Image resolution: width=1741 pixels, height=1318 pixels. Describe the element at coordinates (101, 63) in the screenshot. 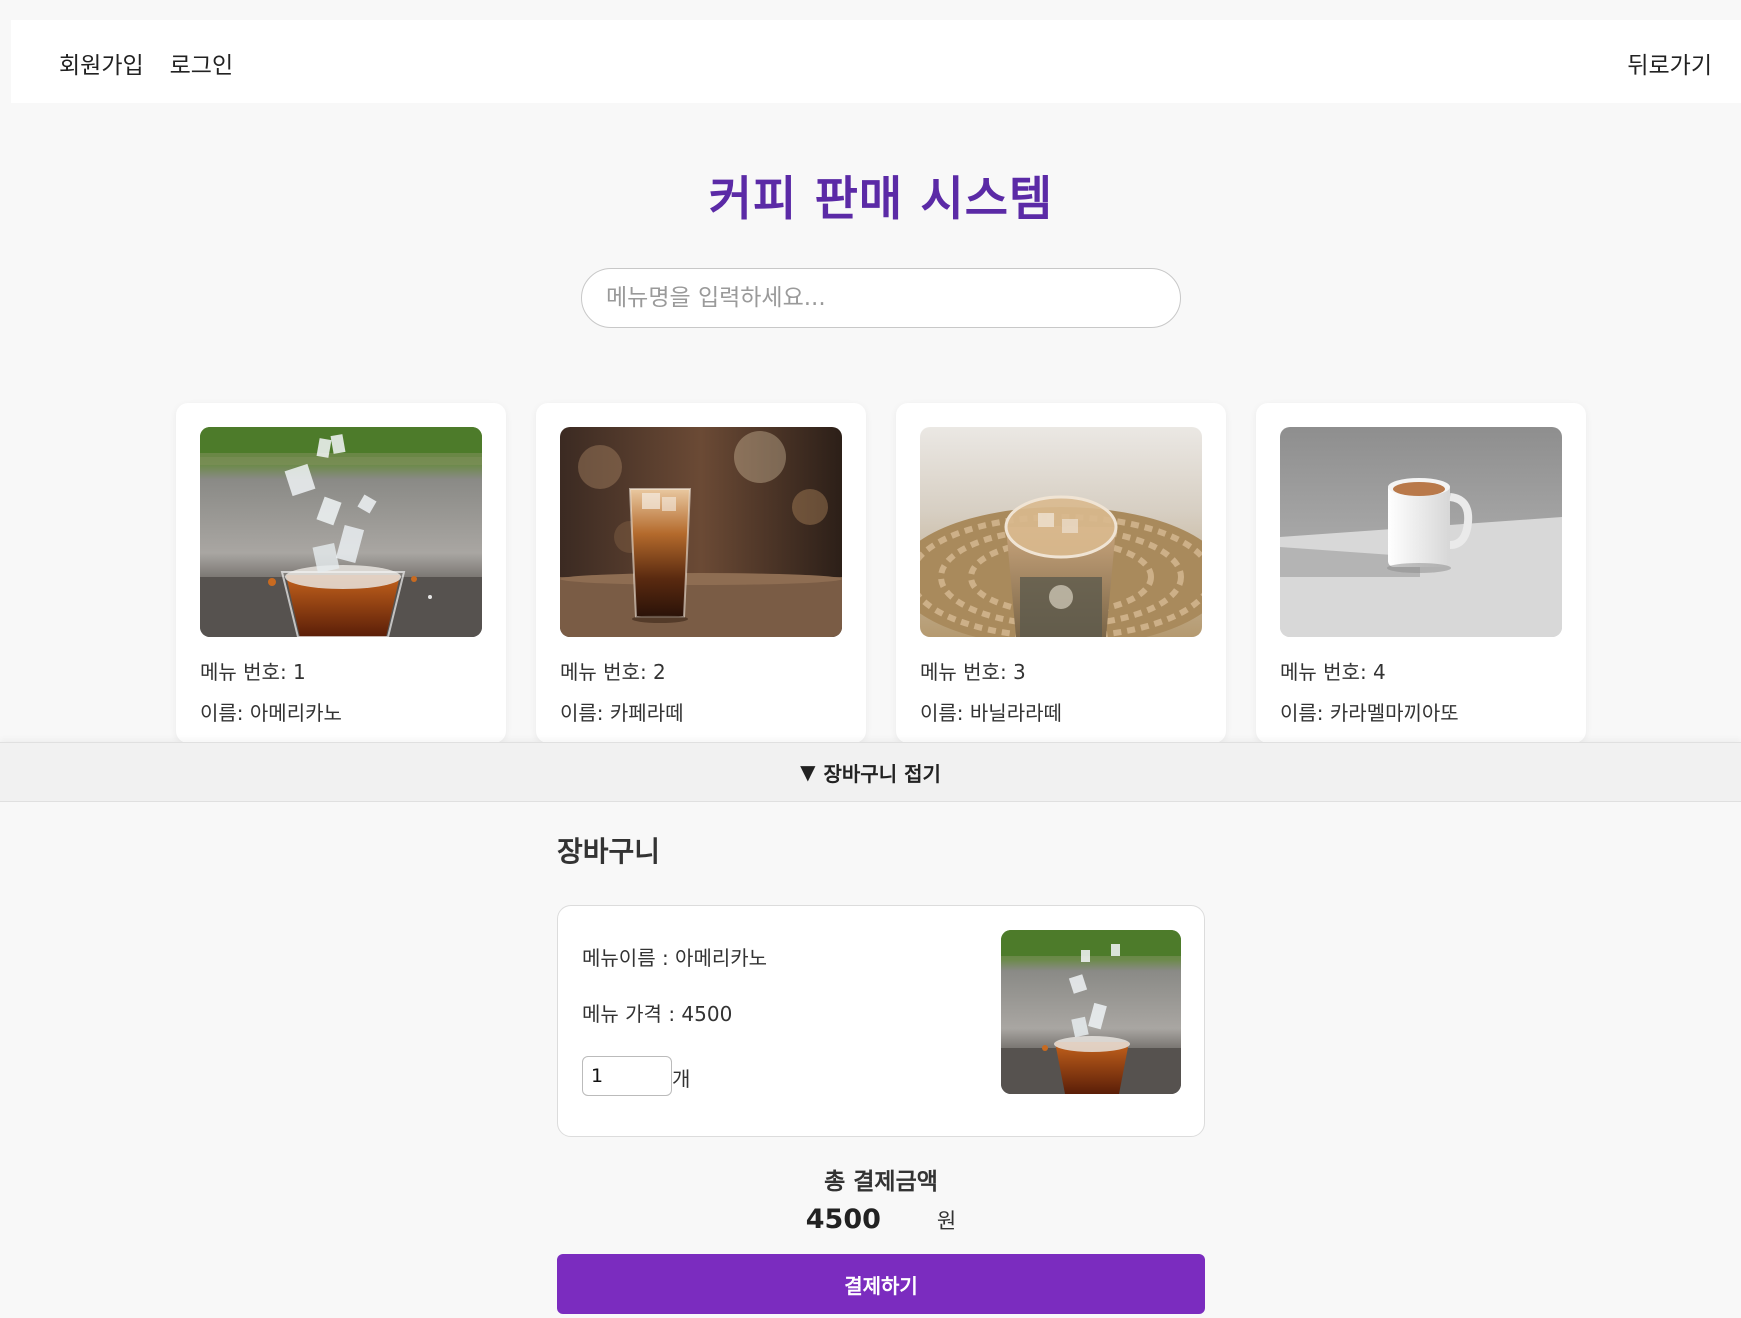

I see `signup-link: 회원가입` at that location.